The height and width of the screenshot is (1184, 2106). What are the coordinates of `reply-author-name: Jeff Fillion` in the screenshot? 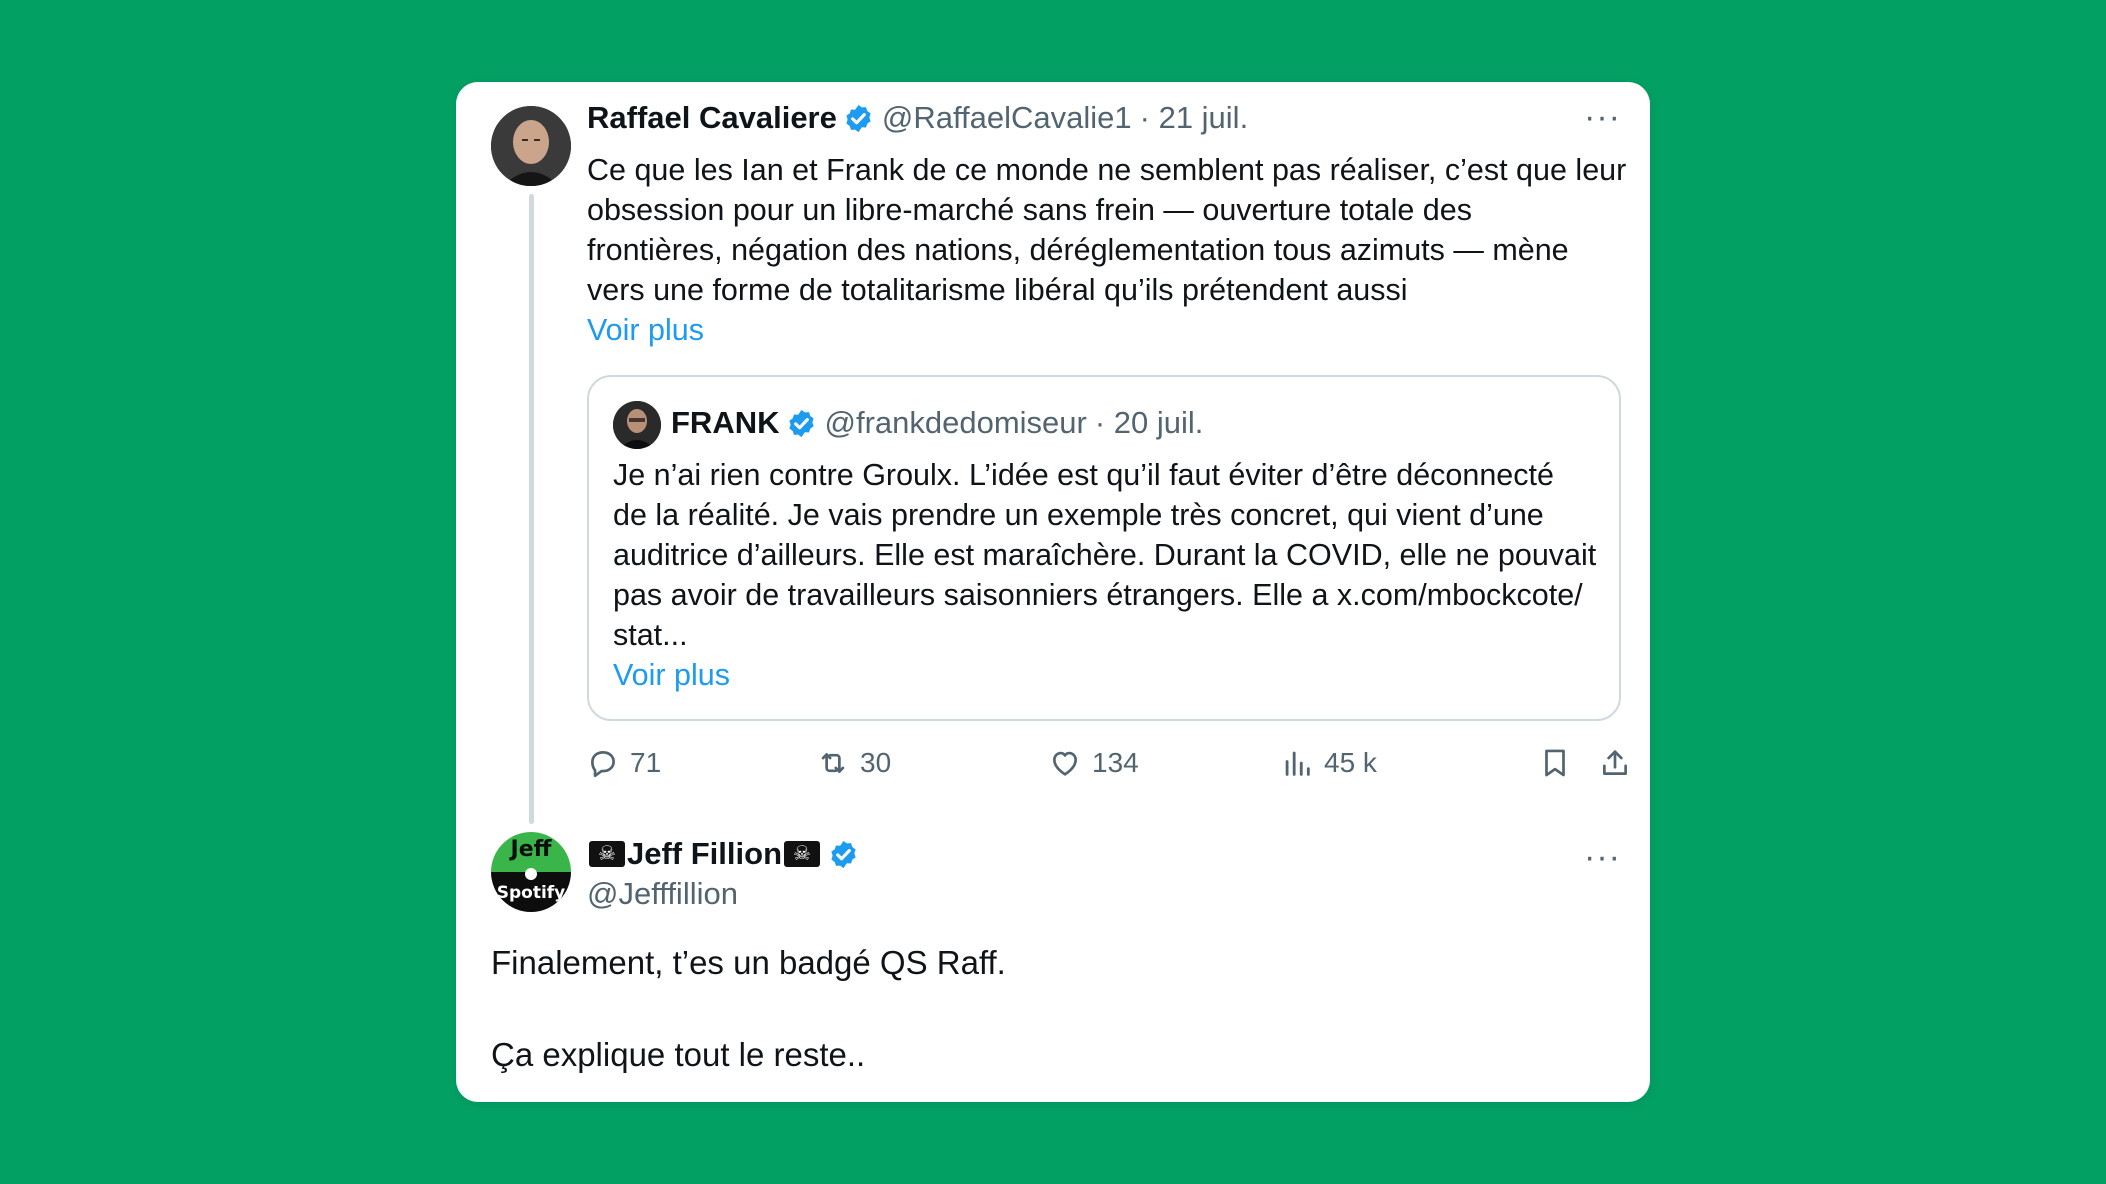 It's located at (704, 854).